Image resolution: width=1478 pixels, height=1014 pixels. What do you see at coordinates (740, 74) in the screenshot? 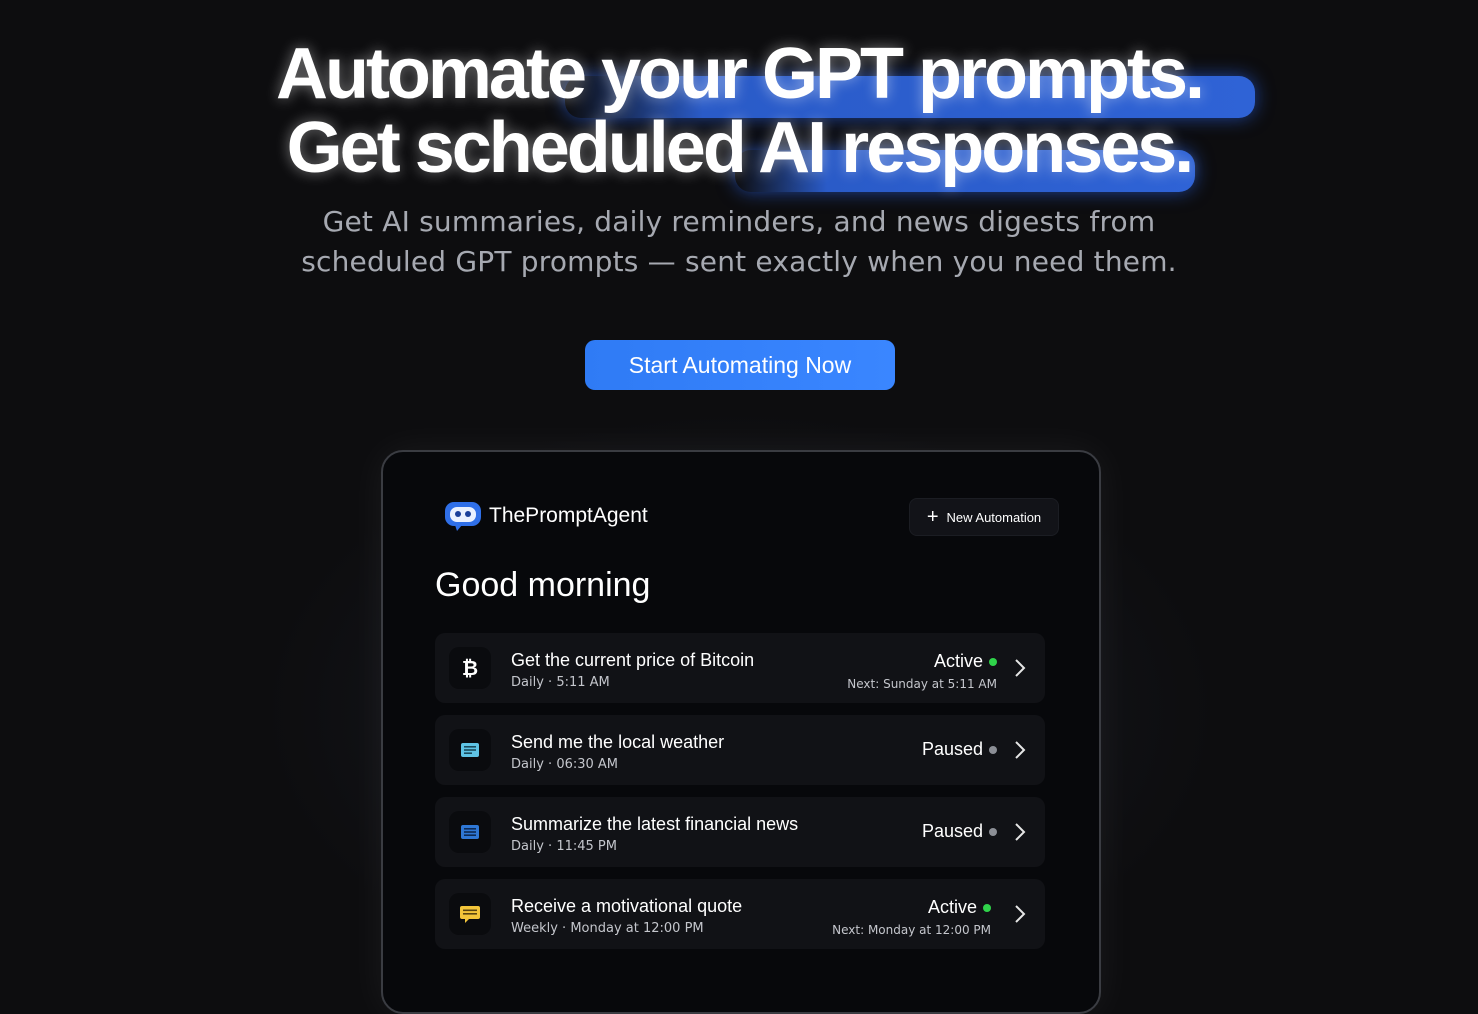
I see `headline-line-1: Automate your GPT prompts.` at bounding box center [740, 74].